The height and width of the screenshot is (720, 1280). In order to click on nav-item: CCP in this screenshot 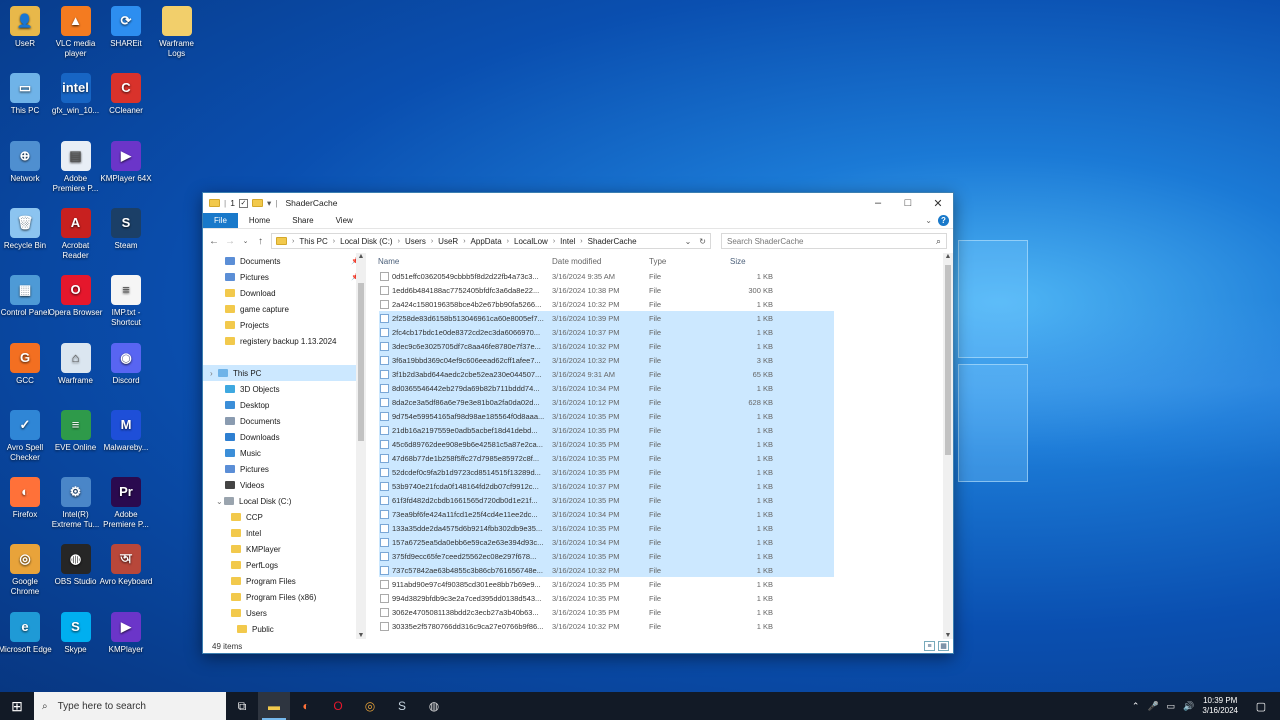, I will do `click(284, 517)`.